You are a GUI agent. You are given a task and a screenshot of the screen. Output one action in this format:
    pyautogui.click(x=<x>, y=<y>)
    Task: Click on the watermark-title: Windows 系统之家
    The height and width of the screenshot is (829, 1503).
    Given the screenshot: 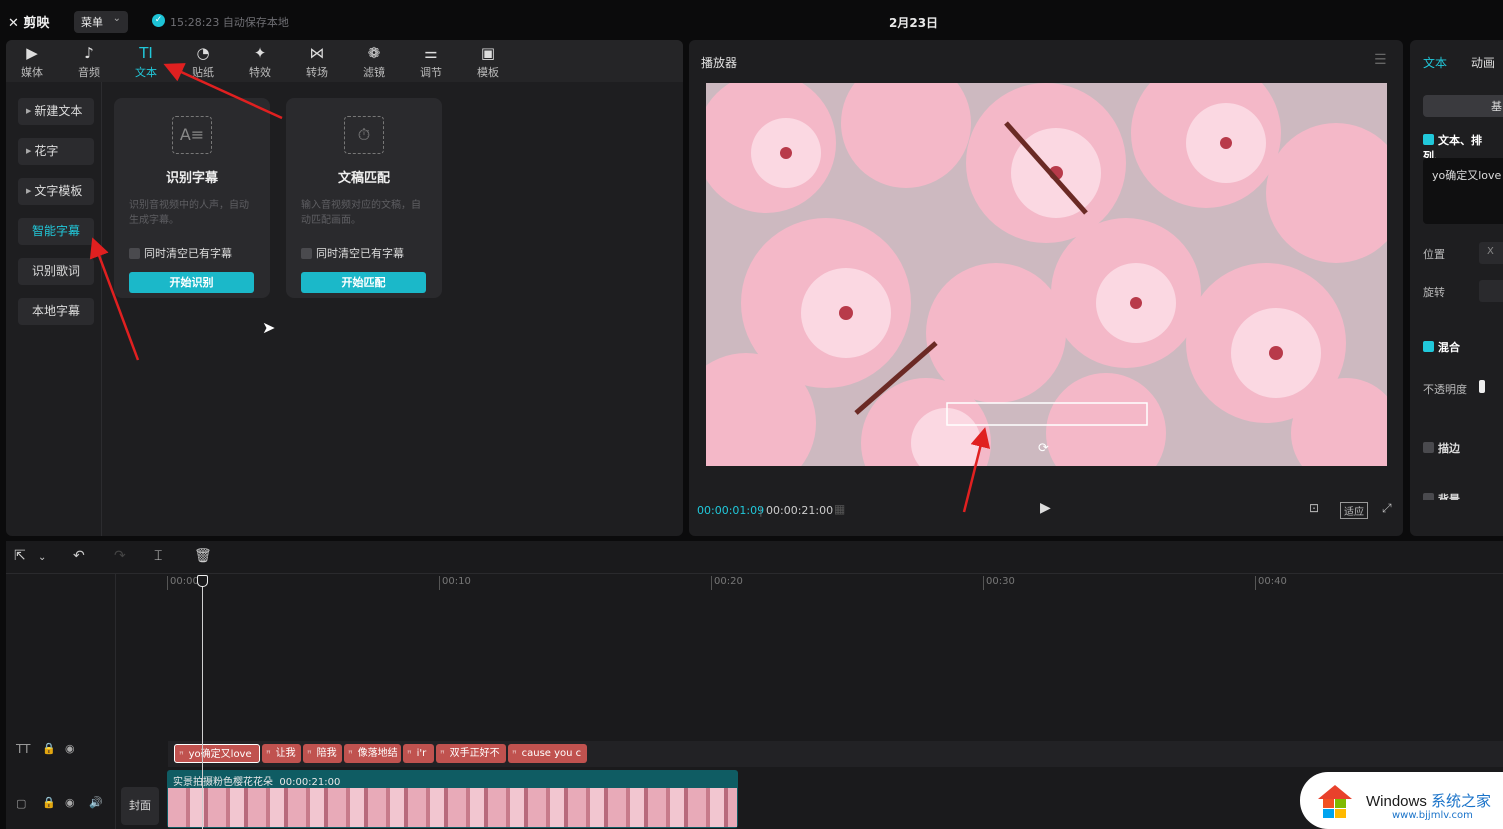 What is the action you would take?
    pyautogui.click(x=1429, y=801)
    